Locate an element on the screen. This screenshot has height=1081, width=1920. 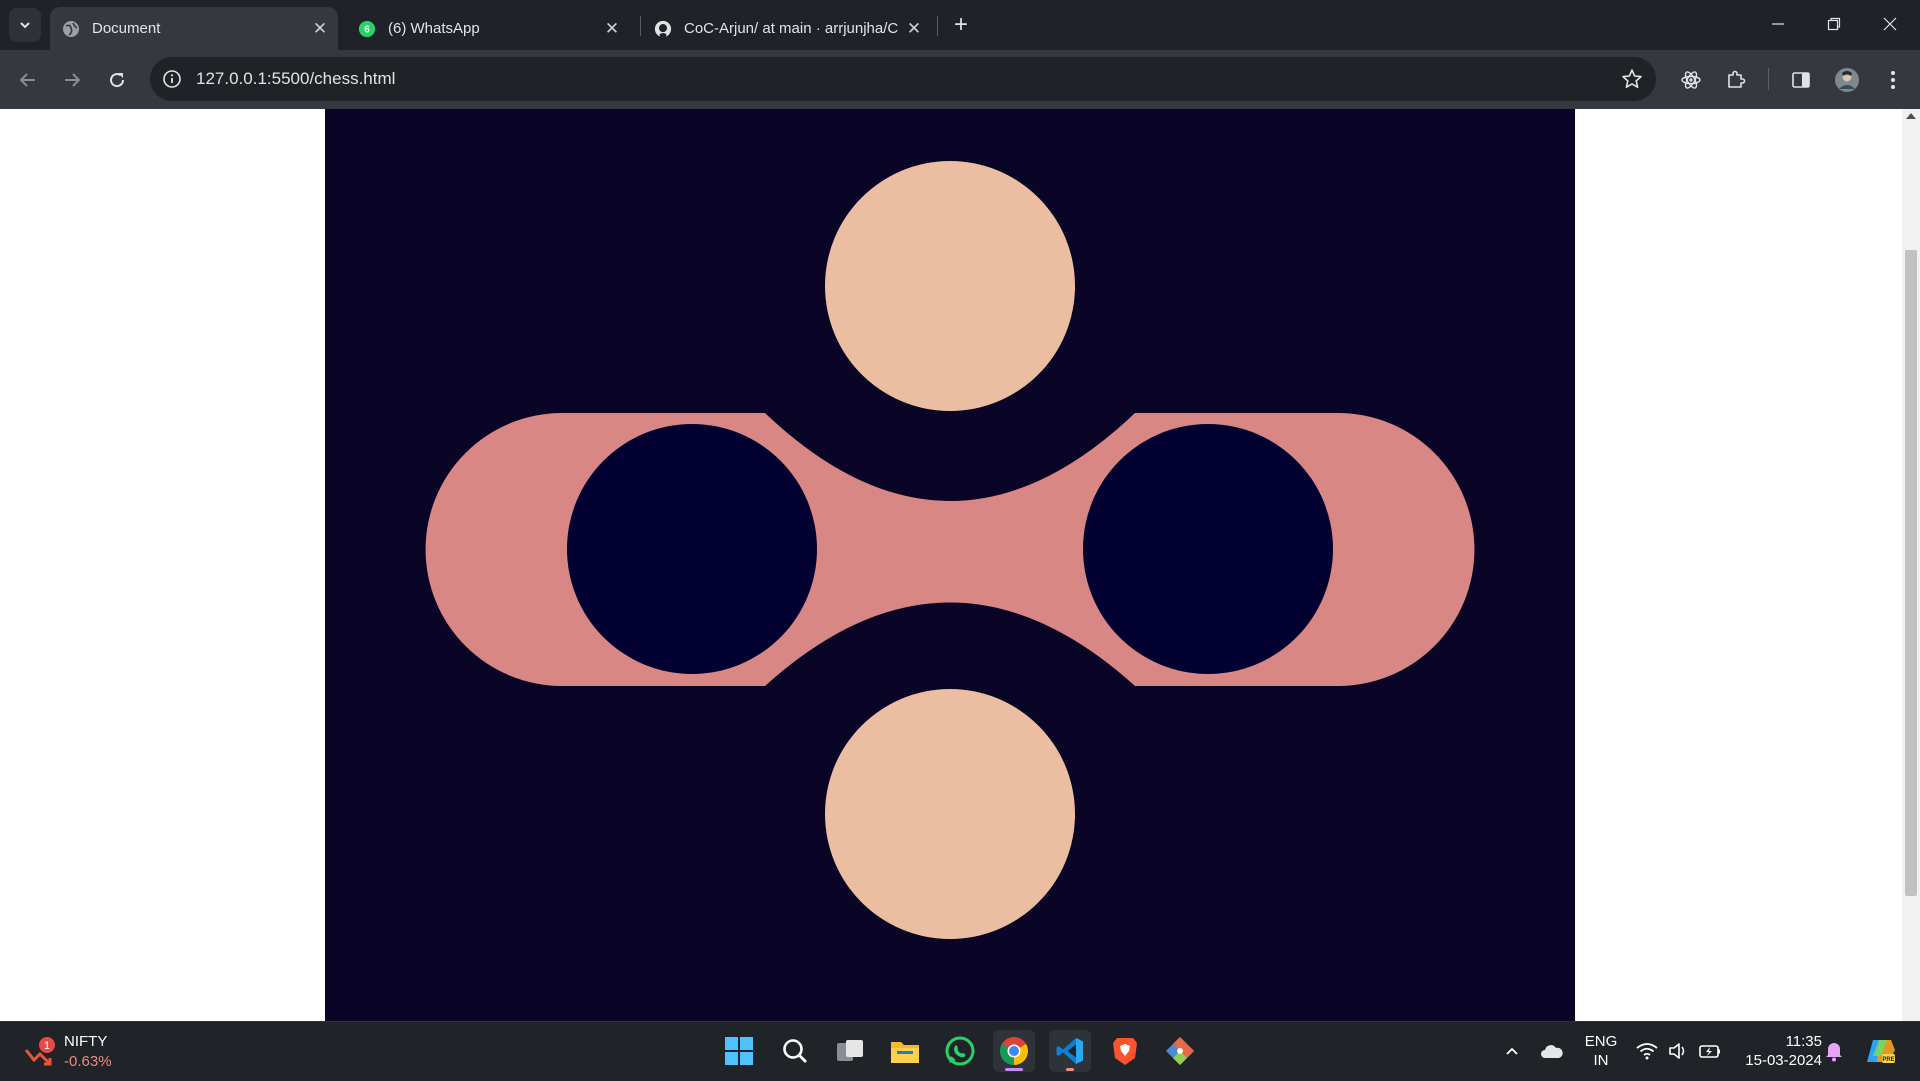
bookmark-star-icon is located at coordinates (1632, 79).